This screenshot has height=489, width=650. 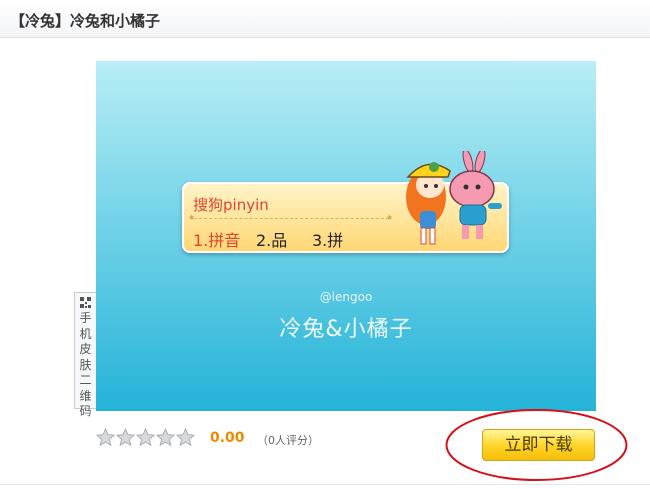 I want to click on ime-separator, so click(x=291, y=218).